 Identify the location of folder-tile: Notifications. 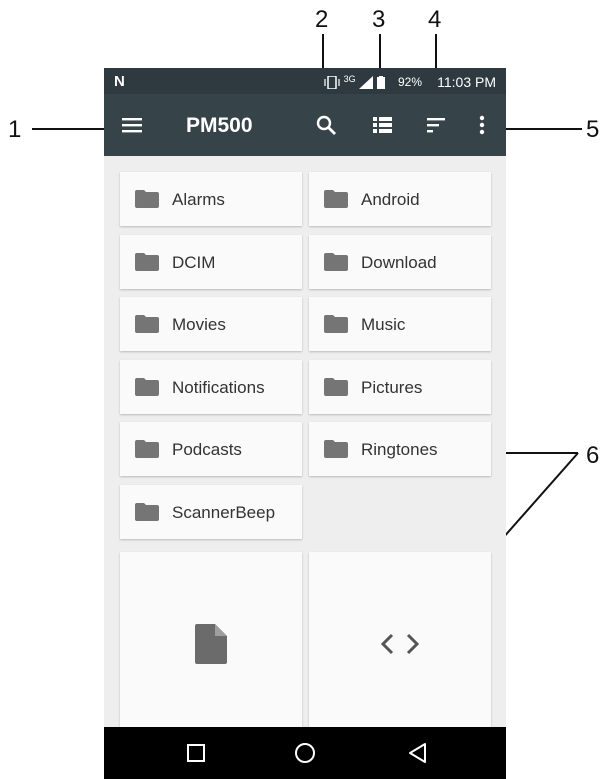
(211, 387).